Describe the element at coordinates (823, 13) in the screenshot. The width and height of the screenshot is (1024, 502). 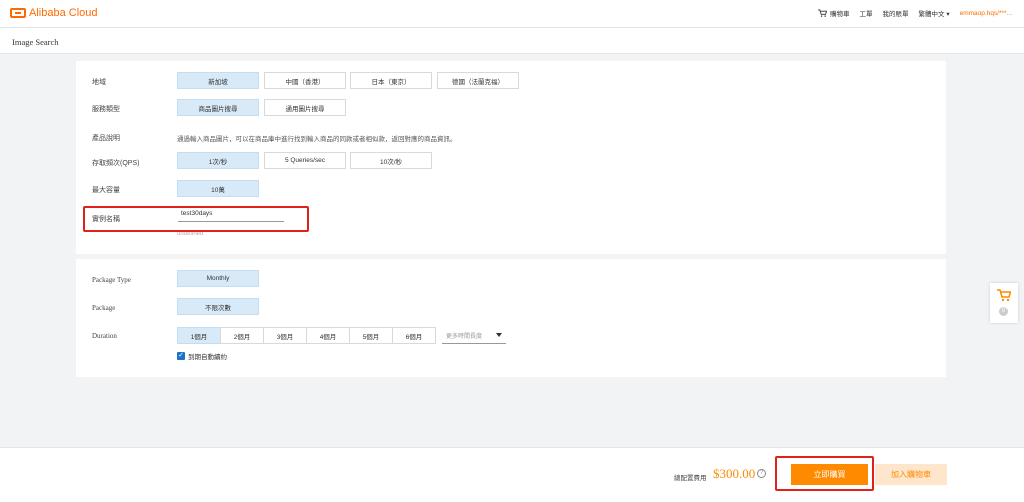
I see `cart-icon` at that location.